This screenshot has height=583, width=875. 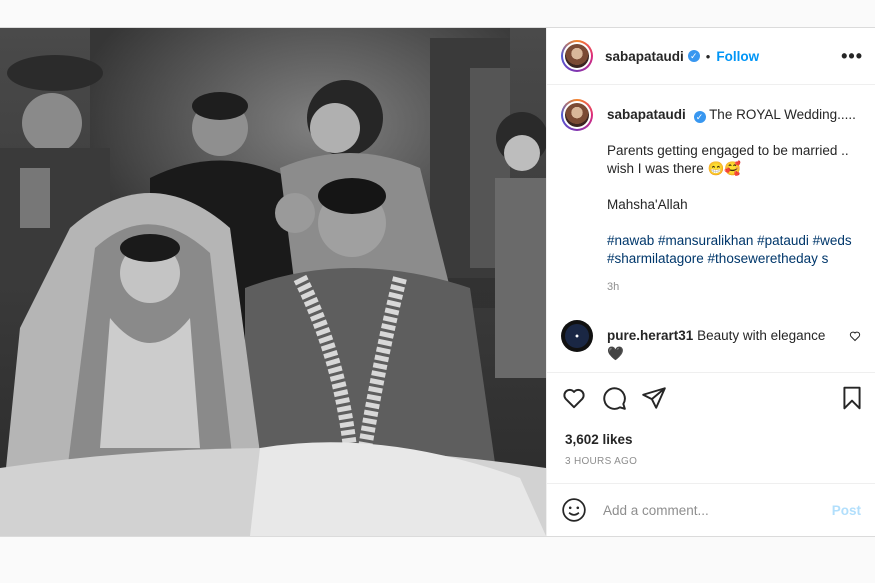 What do you see at coordinates (646, 114) in the screenshot?
I see `caption-username: sabapataudi` at bounding box center [646, 114].